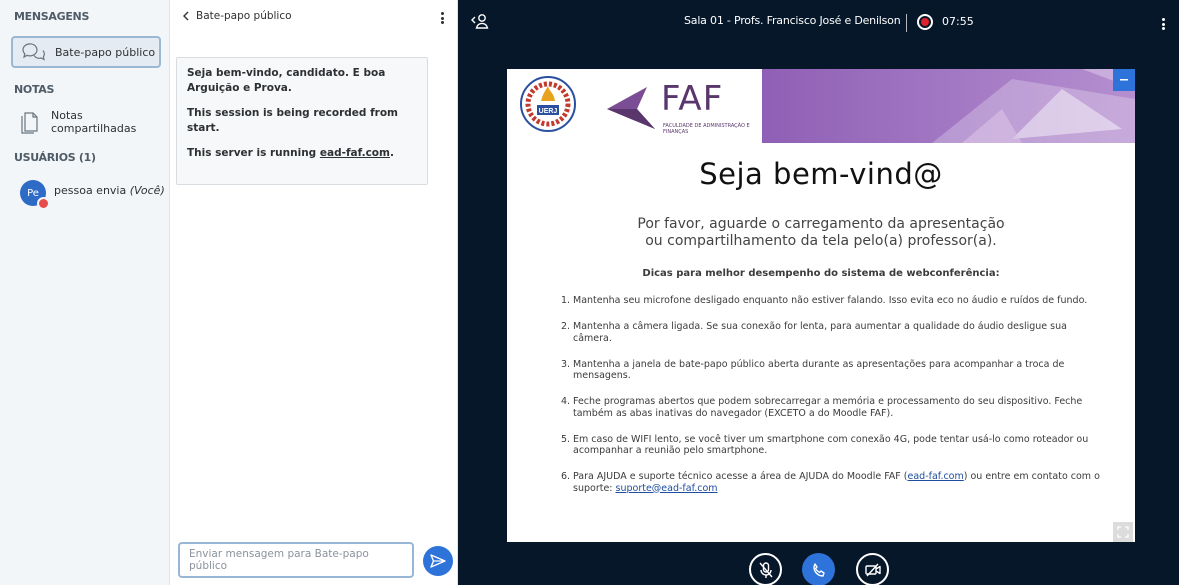 The height and width of the screenshot is (585, 1179). Describe the element at coordinates (936, 476) in the screenshot. I see `help-link: ead-faf.com` at that location.